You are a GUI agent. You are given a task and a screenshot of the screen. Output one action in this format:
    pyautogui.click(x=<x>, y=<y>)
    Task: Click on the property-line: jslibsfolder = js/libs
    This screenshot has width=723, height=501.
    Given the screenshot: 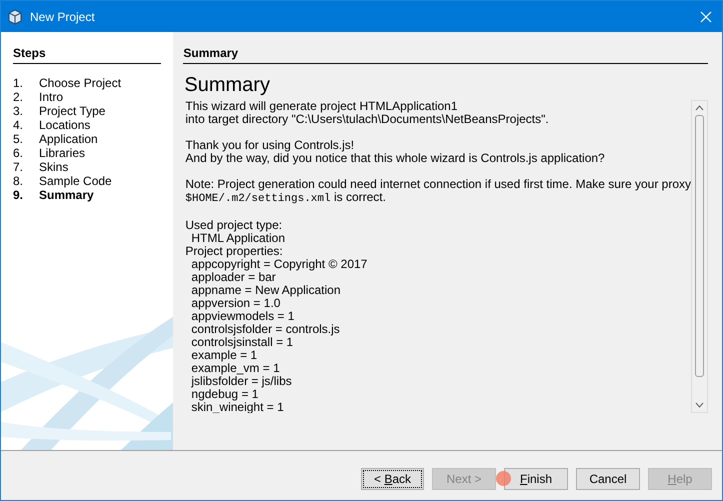 What is the action you would take?
    pyautogui.click(x=241, y=381)
    